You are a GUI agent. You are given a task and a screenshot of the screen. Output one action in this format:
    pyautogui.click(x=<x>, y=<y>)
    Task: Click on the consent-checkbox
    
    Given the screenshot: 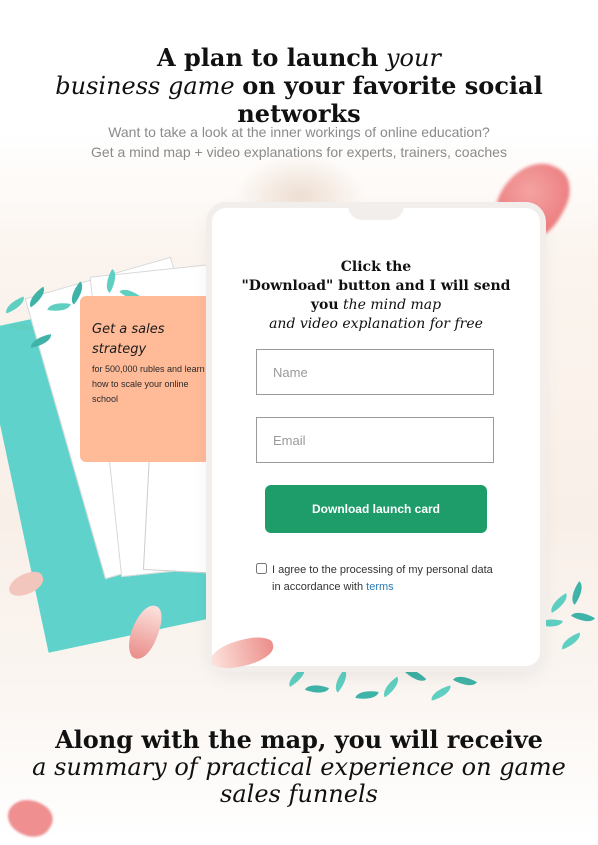 What is the action you would take?
    pyautogui.click(x=261, y=568)
    